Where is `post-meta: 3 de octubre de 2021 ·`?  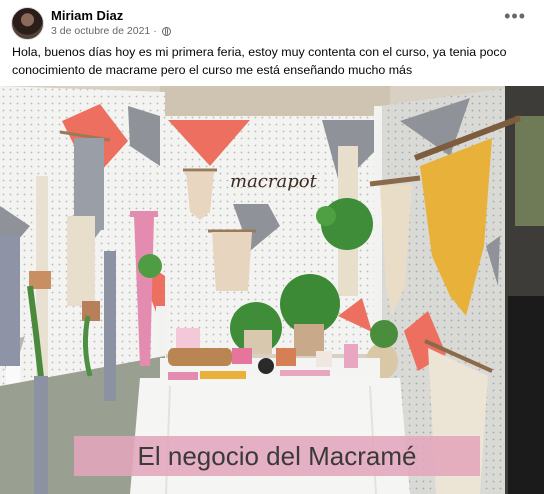 post-meta: 3 de octubre de 2021 · is located at coordinates (111, 31).